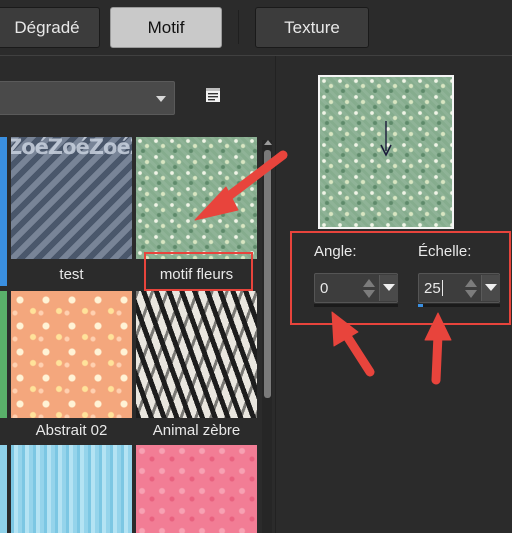 The image size is (512, 533). What do you see at coordinates (335, 251) in the screenshot?
I see `angle-label: Angle:` at bounding box center [335, 251].